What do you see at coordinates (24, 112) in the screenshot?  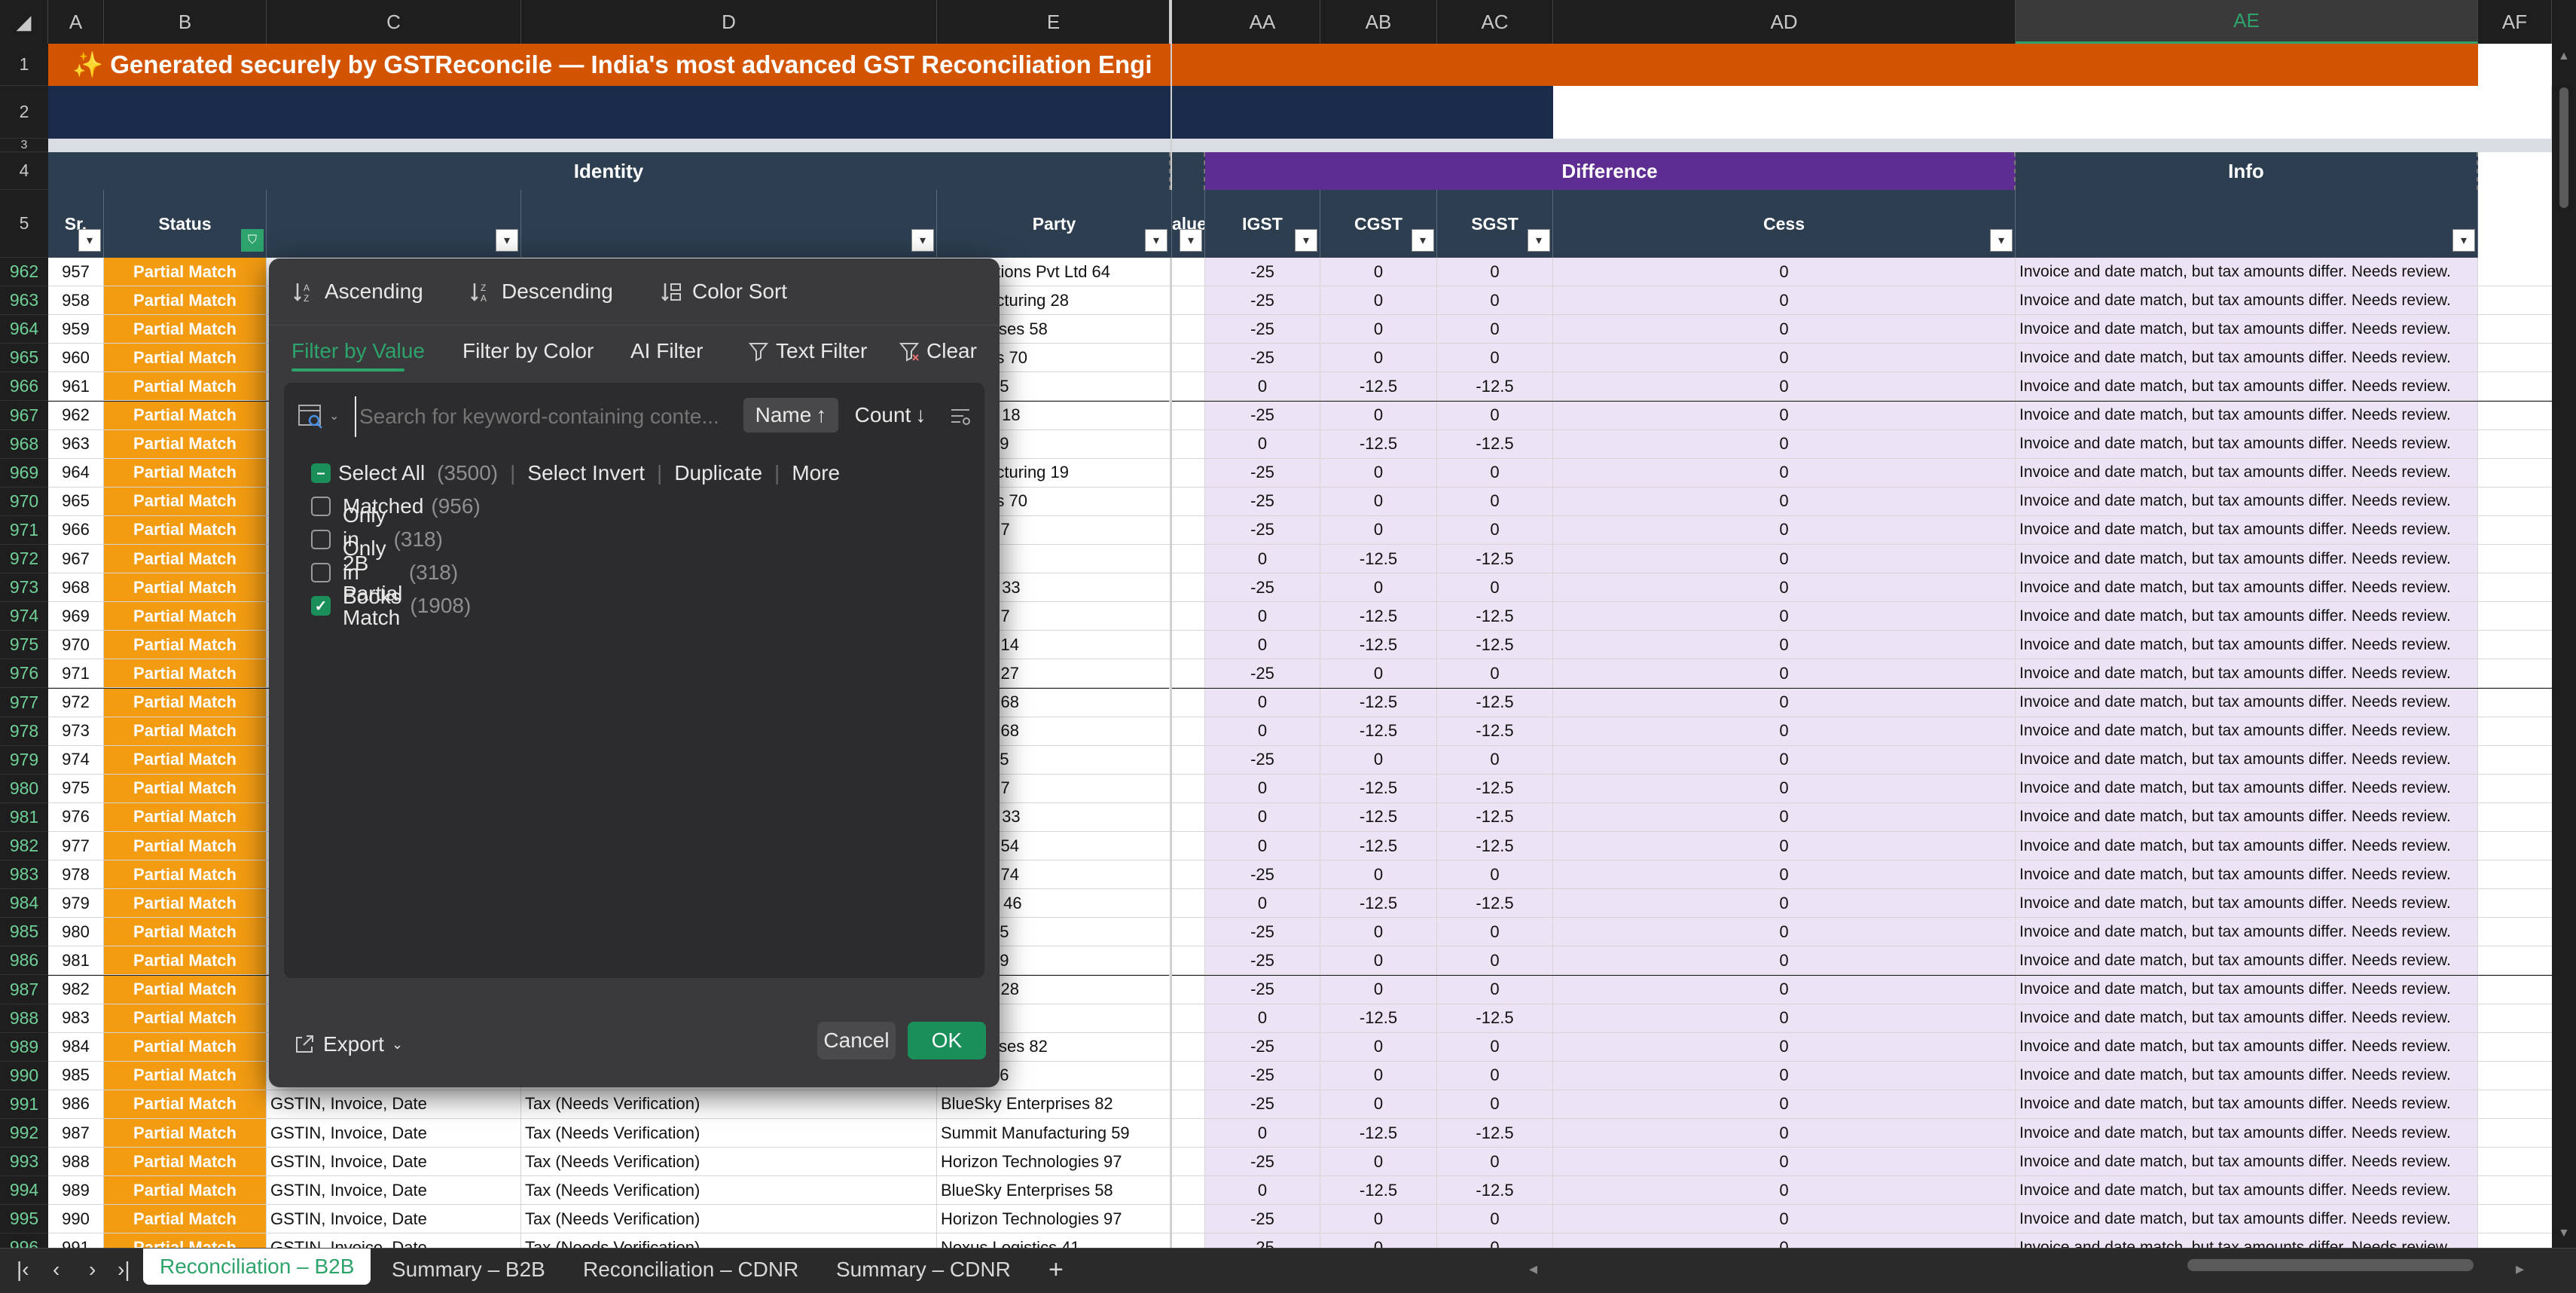 I see `row-header-2: 2` at bounding box center [24, 112].